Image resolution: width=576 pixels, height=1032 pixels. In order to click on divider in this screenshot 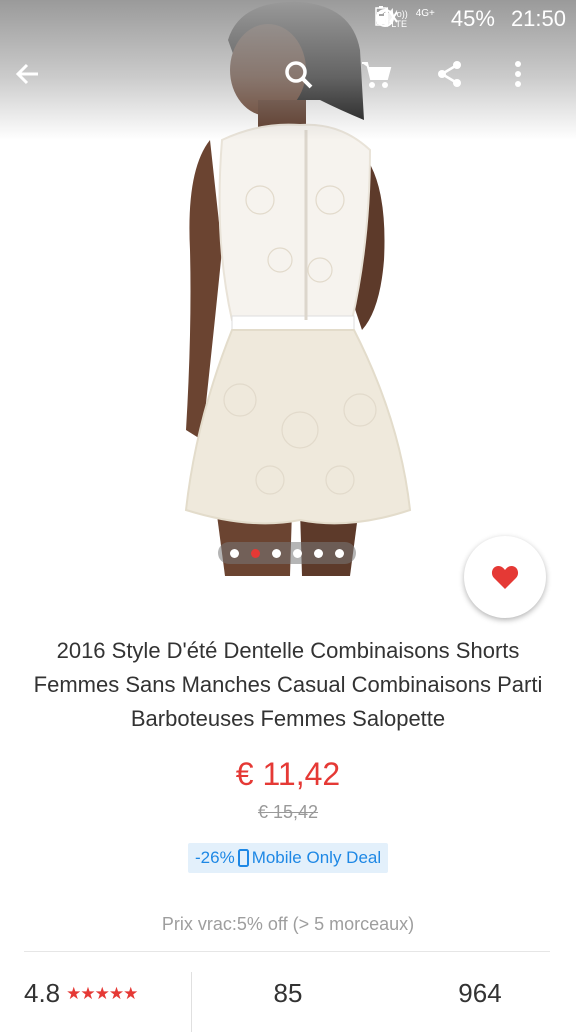, I will do `click(287, 951)`.